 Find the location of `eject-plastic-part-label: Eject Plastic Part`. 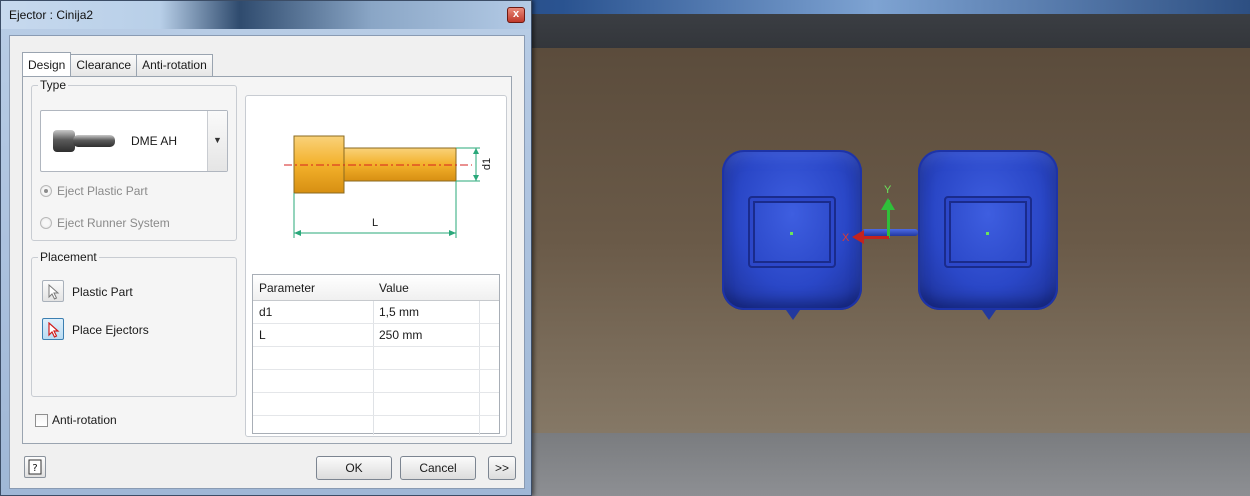

eject-plastic-part-label: Eject Plastic Part is located at coordinates (102, 191).